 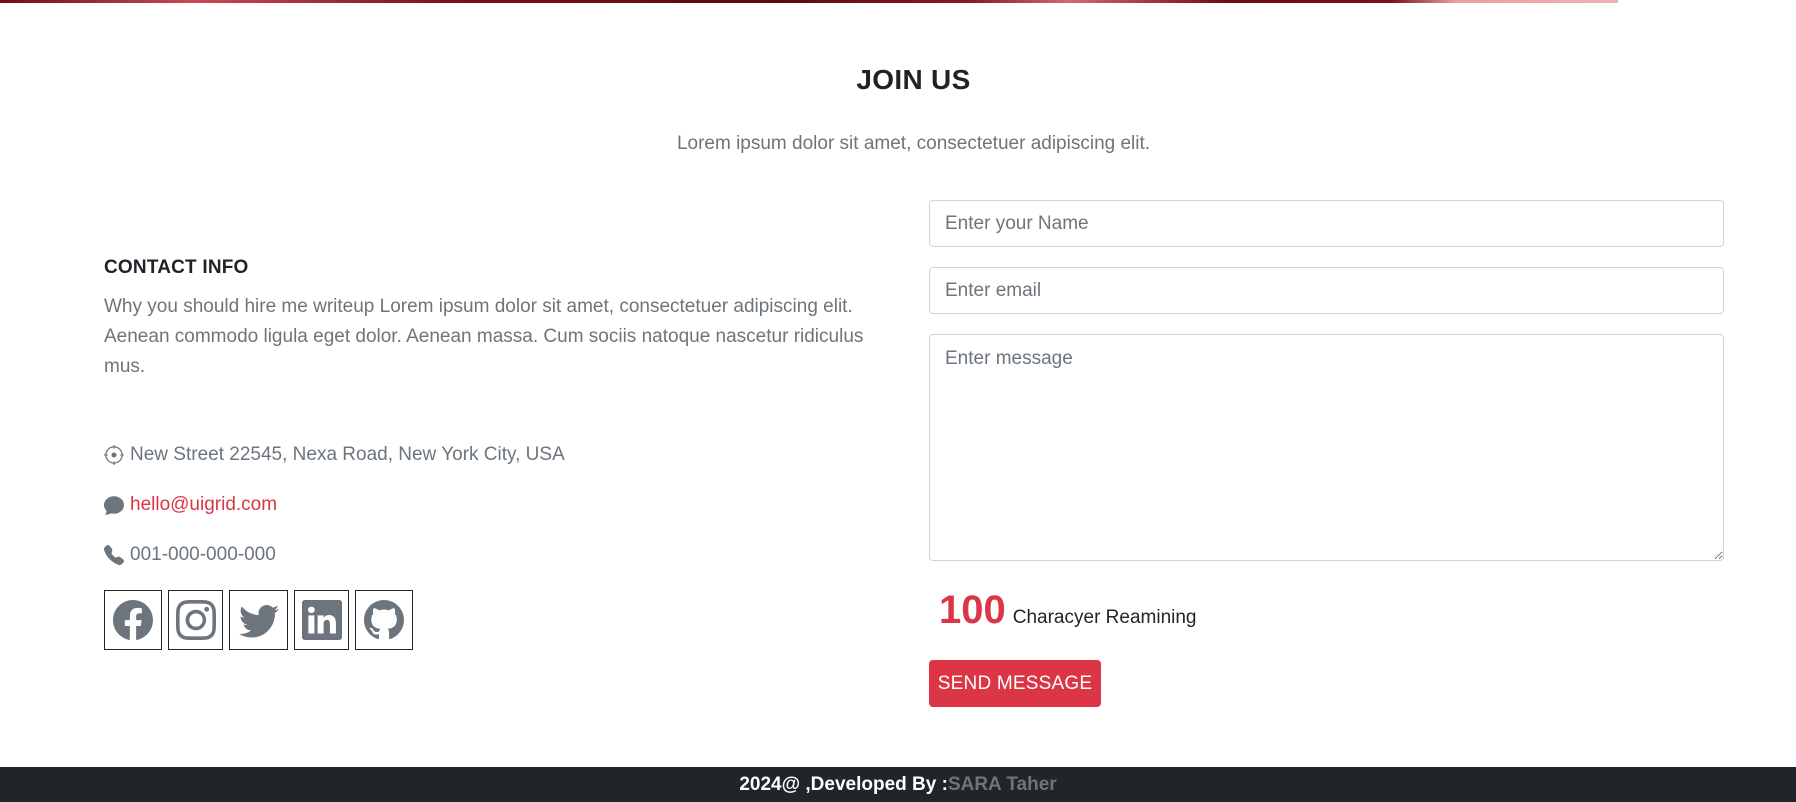 I want to click on instagram-link, so click(x=195, y=620).